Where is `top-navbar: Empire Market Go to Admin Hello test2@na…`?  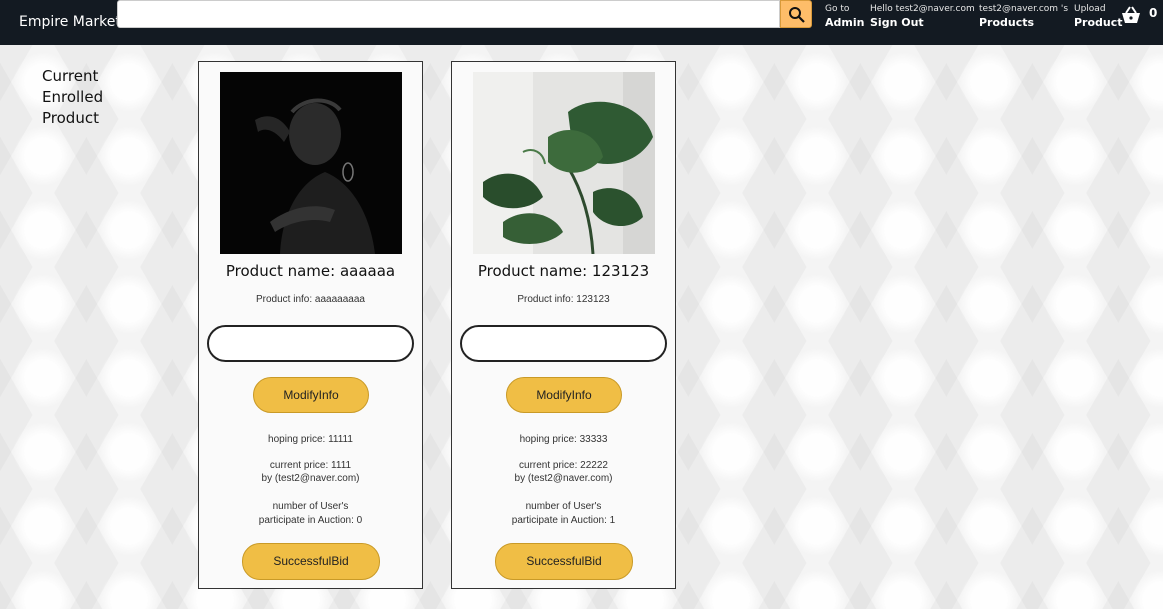 top-navbar: Empire Market Go to Admin Hello test2@na… is located at coordinates (581, 22).